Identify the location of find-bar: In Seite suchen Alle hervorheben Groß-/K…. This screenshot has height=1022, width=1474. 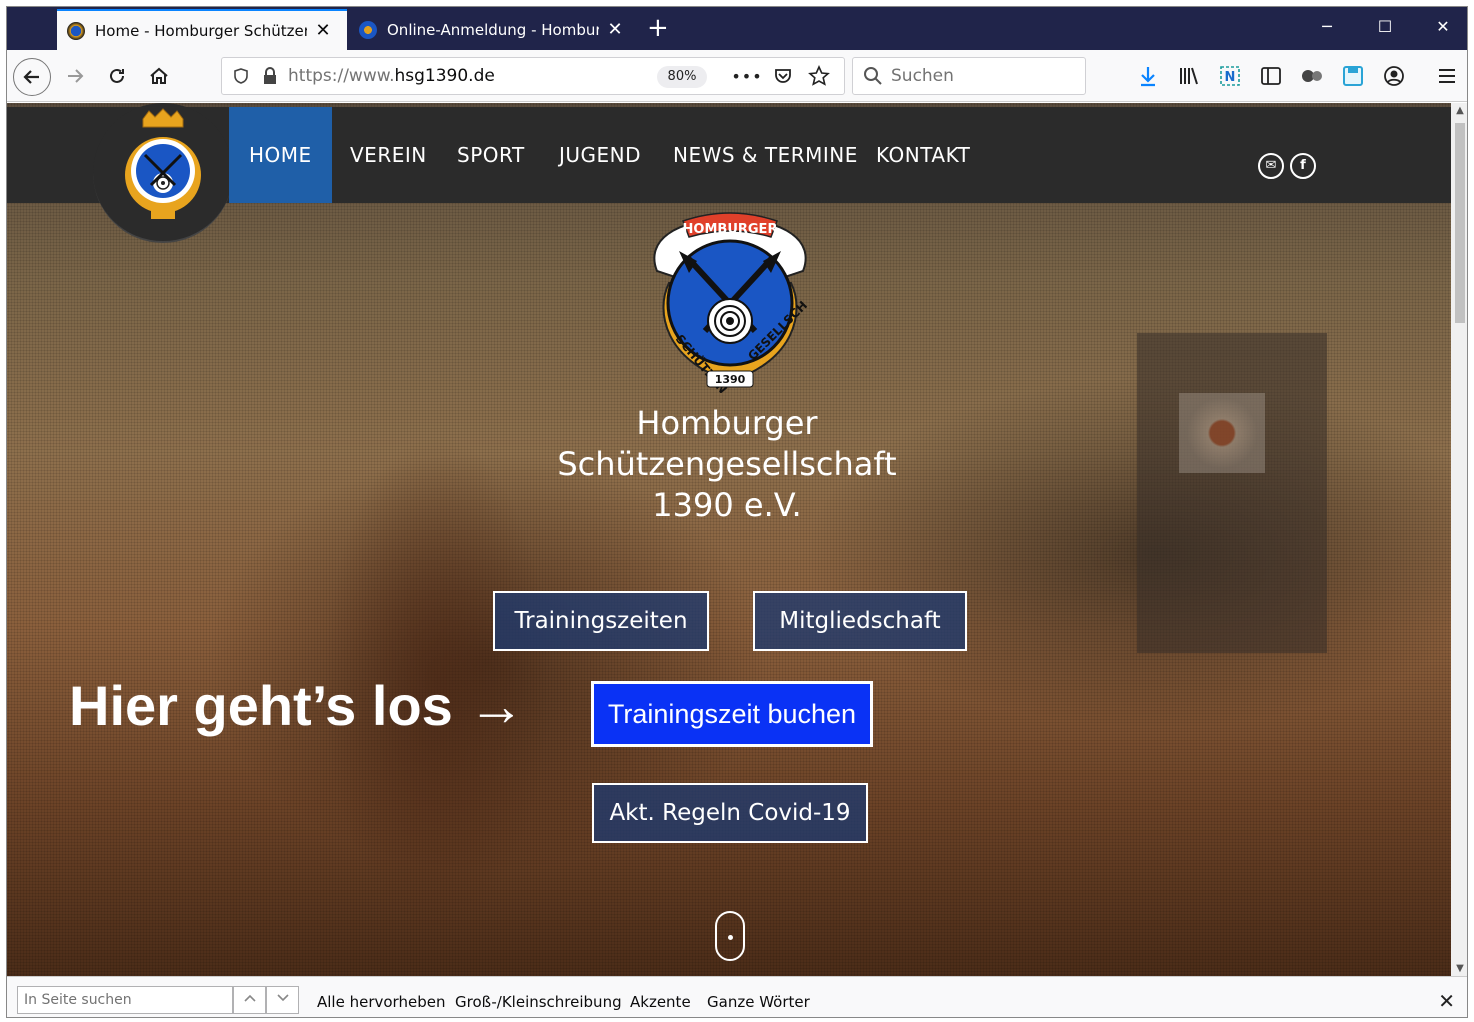
(737, 996).